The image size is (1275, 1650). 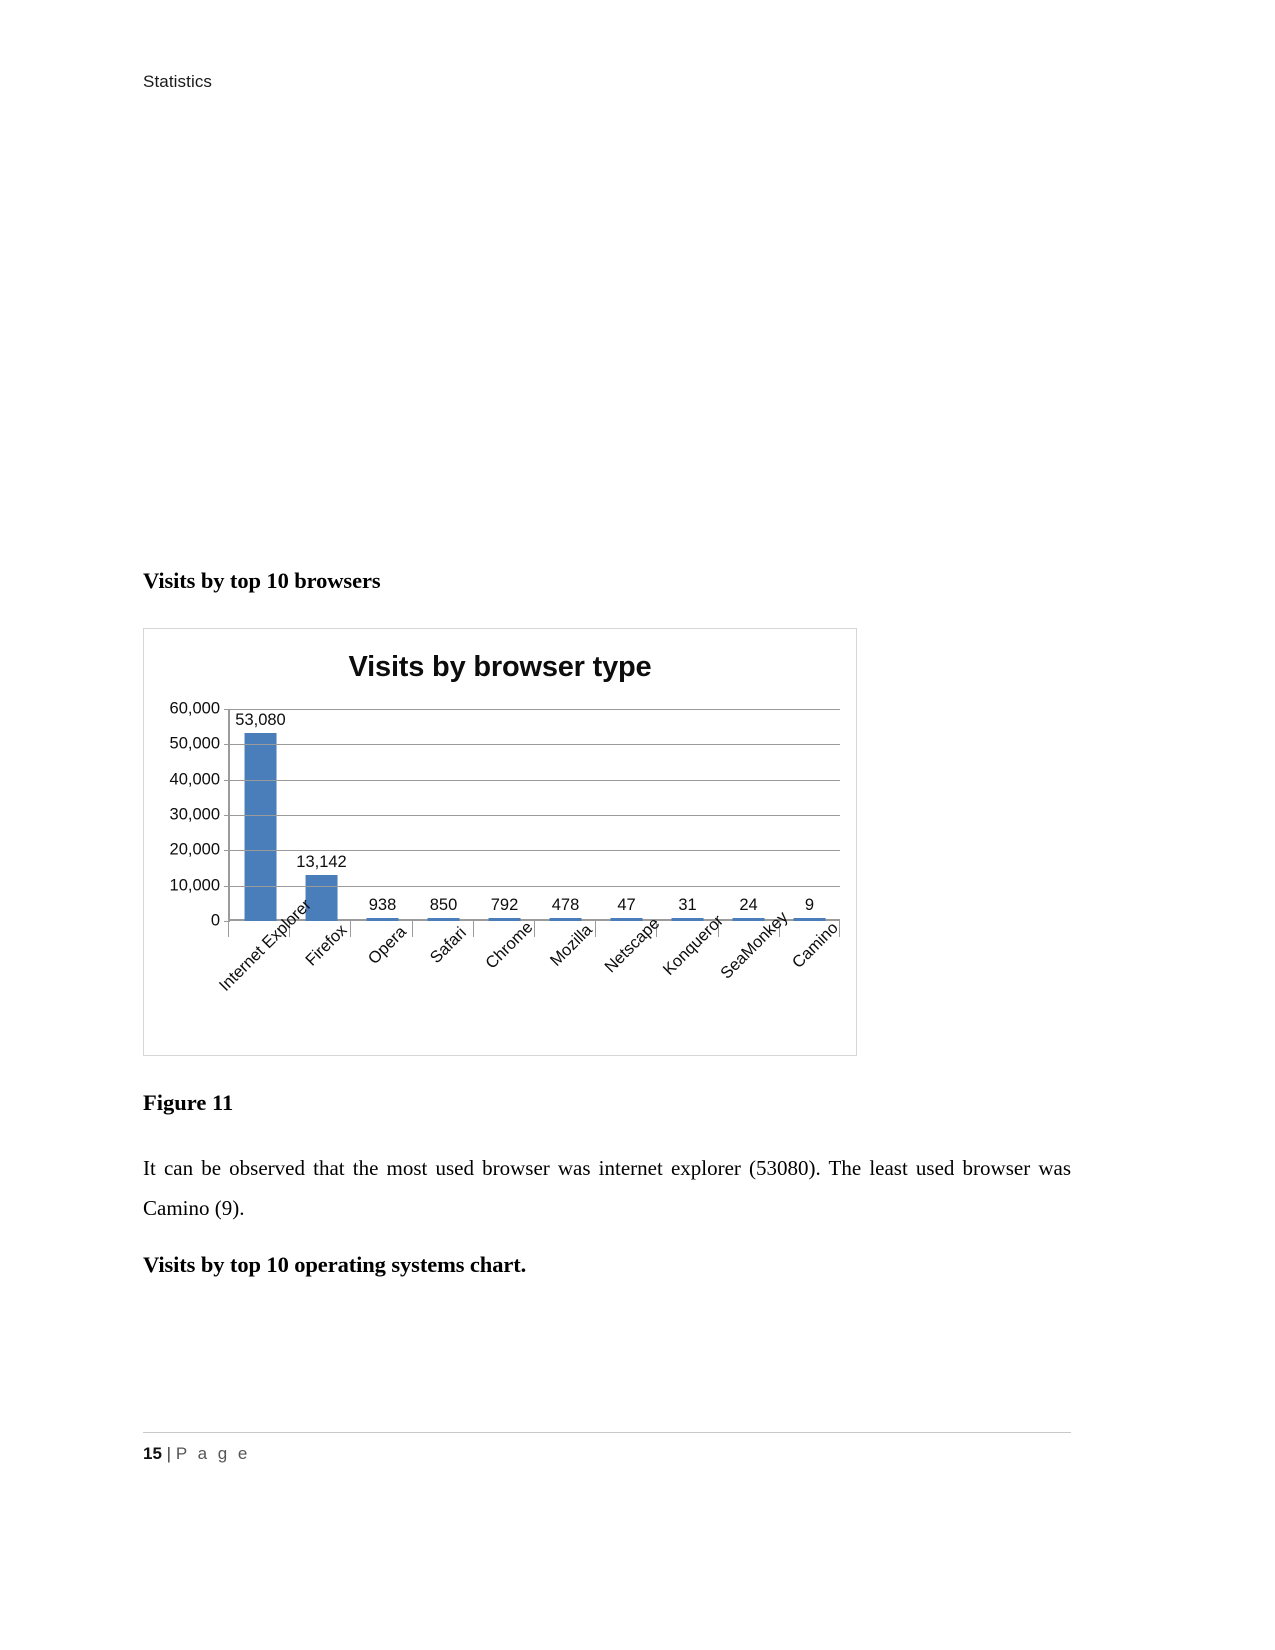 What do you see at coordinates (629, 975) in the screenshot?
I see `category-label-cell: Netscape` at bounding box center [629, 975].